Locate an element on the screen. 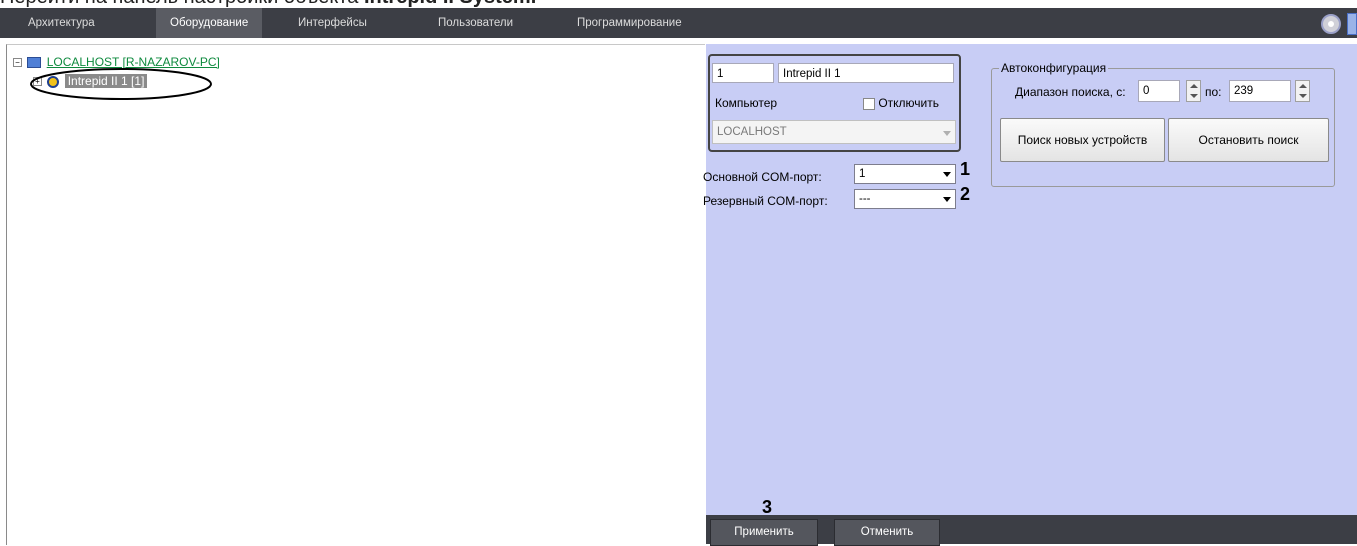 This screenshot has width=1357, height=546. range-from-label: Диапазон поиска, с: is located at coordinates (1070, 92).